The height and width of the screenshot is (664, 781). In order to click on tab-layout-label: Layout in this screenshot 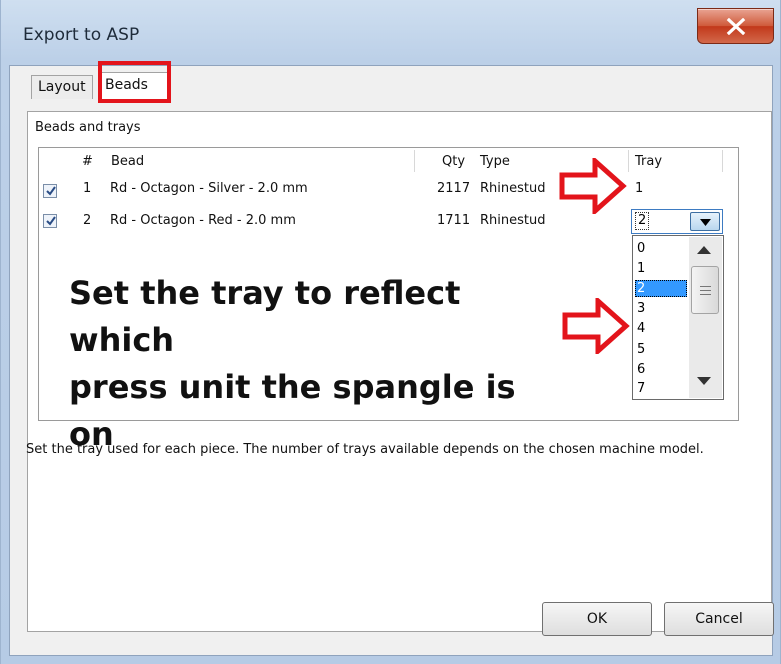, I will do `click(62, 87)`.